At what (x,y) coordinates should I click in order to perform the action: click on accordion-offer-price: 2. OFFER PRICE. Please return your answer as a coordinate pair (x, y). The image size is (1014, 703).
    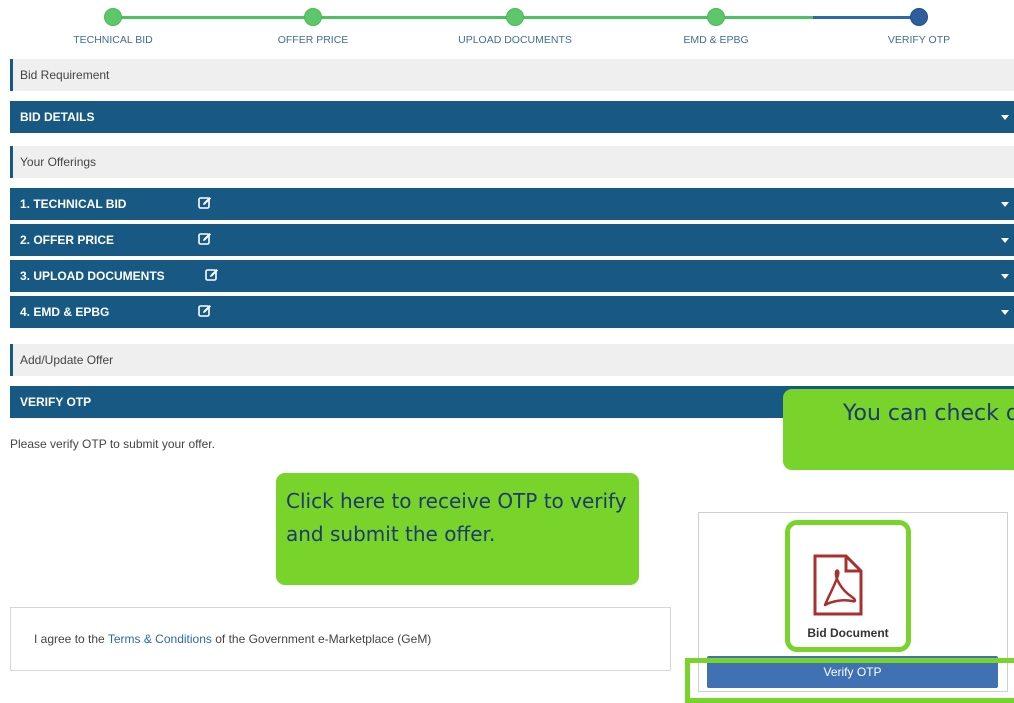
    Looking at the image, I should click on (512, 240).